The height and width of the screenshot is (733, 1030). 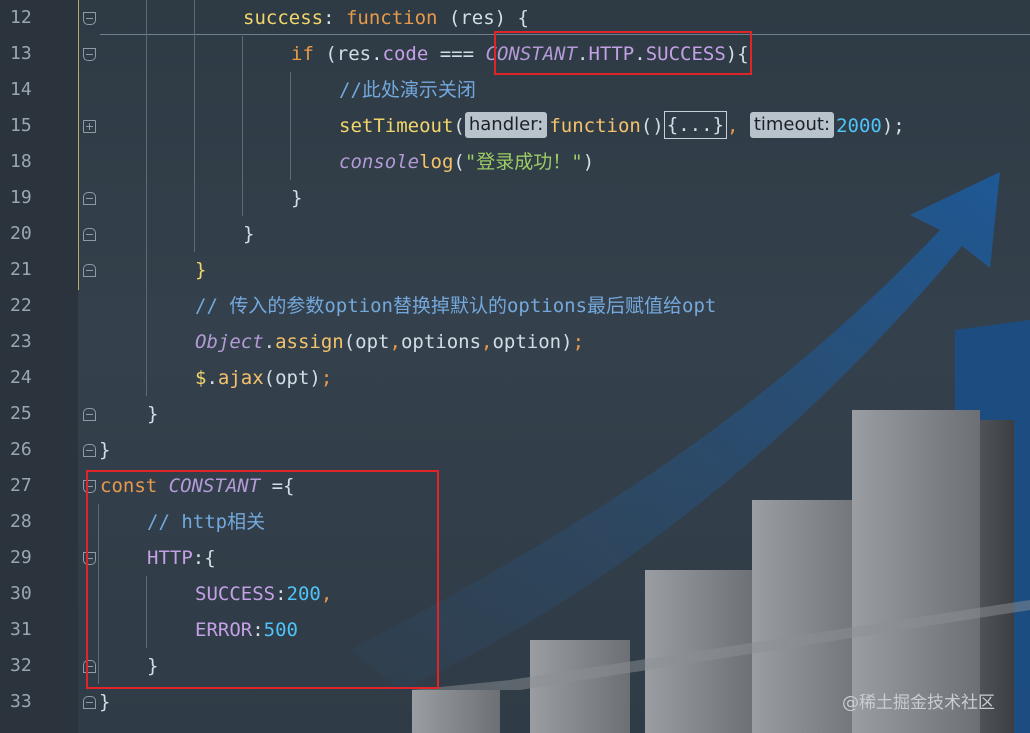 I want to click on token: Object, so click(x=229, y=342).